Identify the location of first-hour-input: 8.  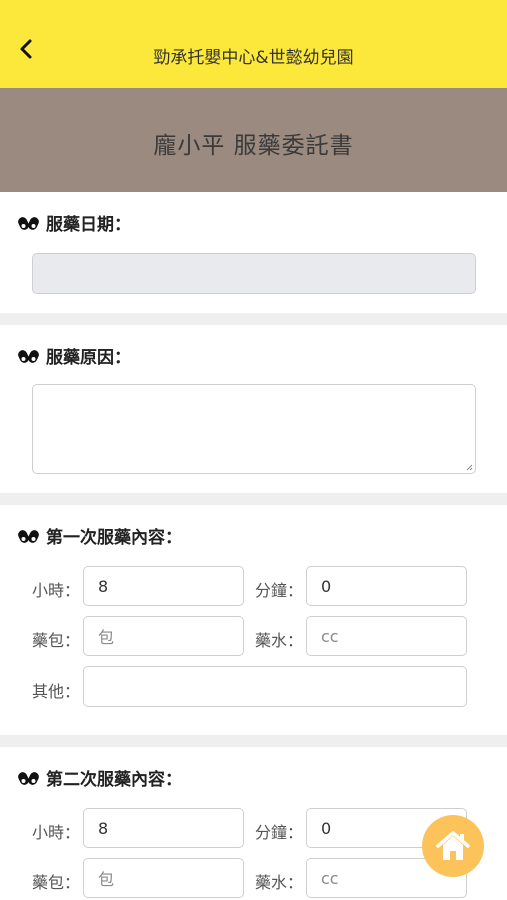
(163, 586).